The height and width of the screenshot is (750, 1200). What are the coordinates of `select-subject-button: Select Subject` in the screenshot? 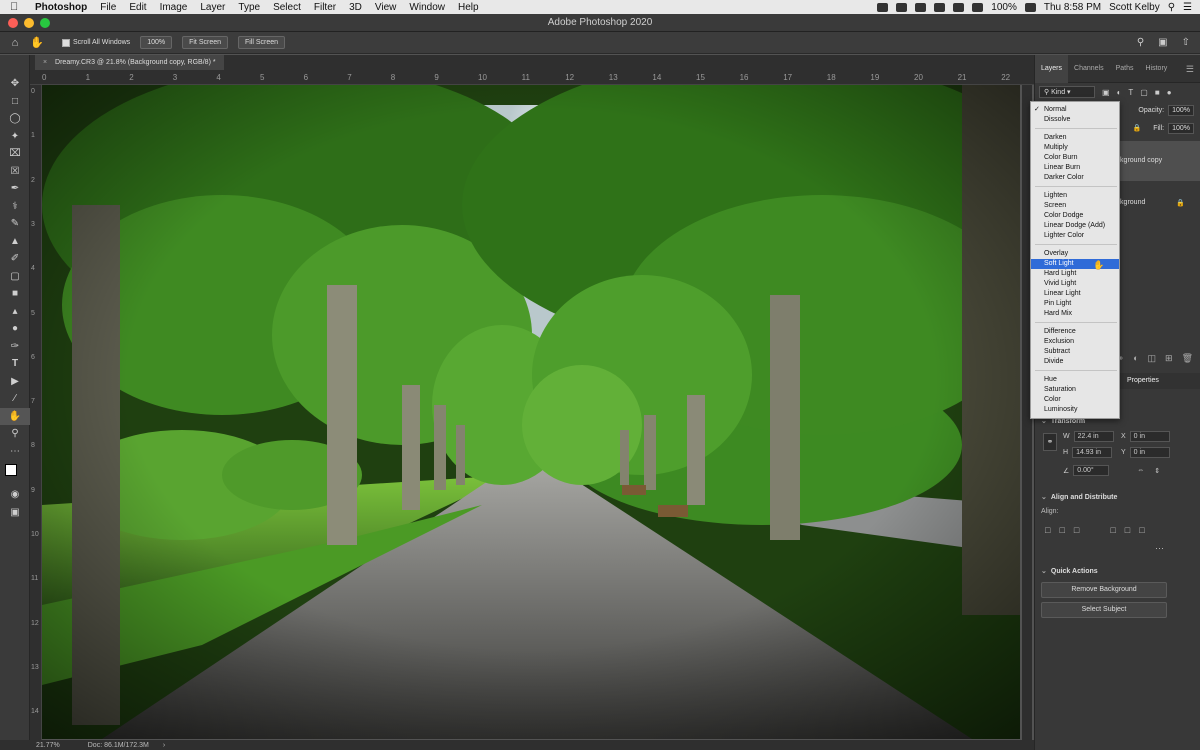 It's located at (1104, 610).